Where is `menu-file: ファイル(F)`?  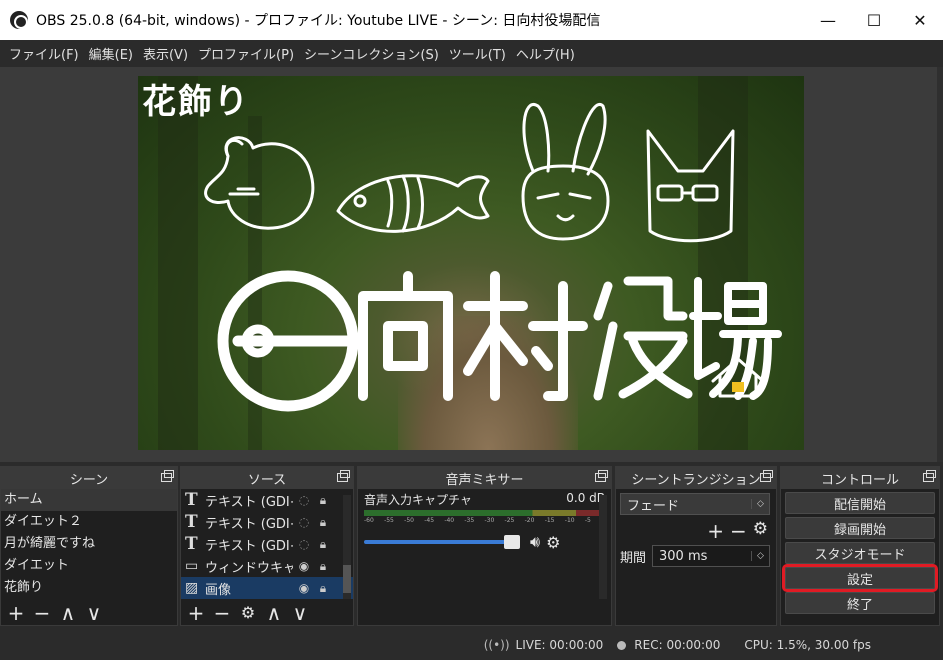
menu-file: ファイル(F) is located at coordinates (44, 53).